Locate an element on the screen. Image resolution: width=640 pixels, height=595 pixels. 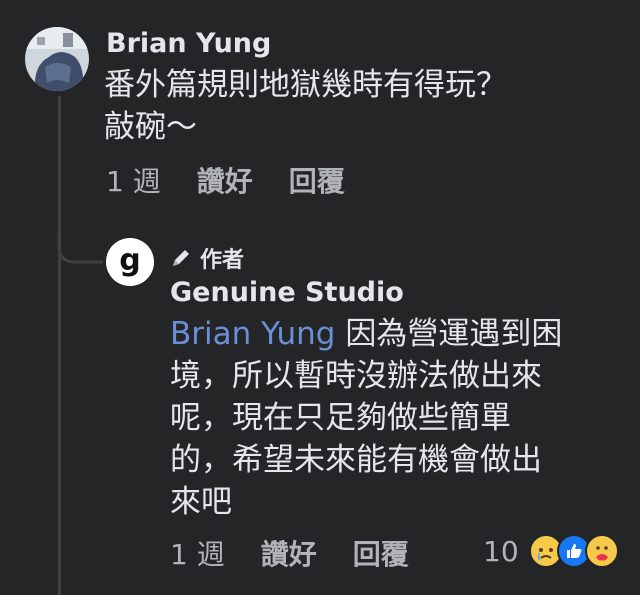
reply-text-line2: 境，所以暫時沒辦法做出來 is located at coordinates (356, 376).